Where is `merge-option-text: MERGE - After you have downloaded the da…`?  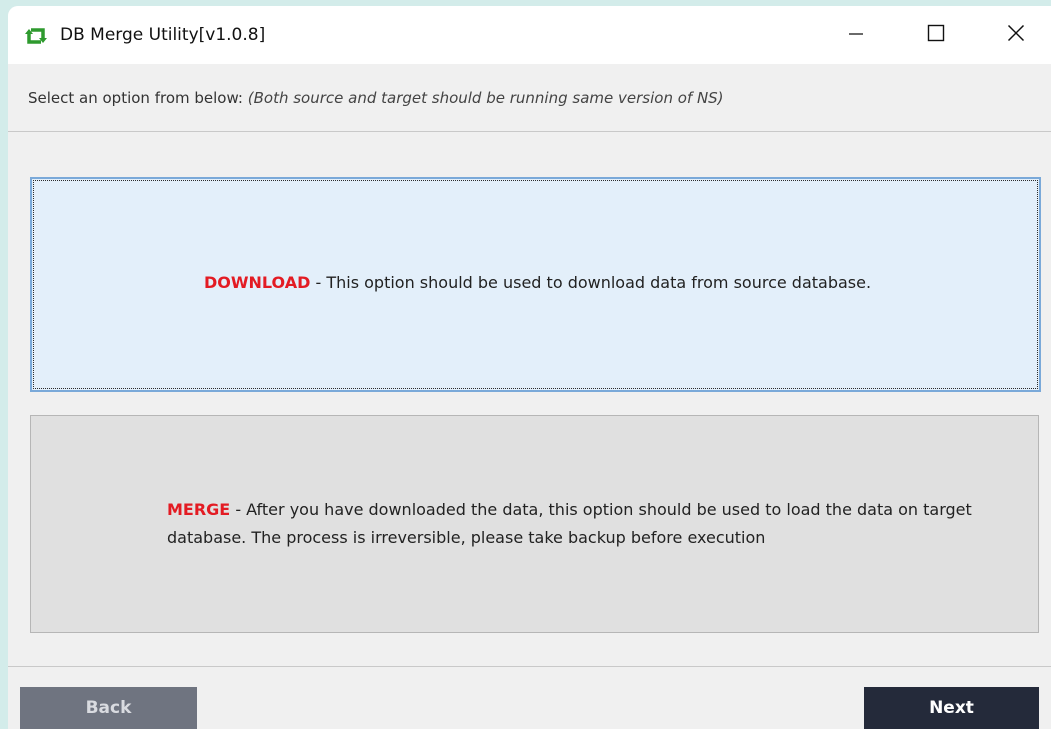
merge-option-text: MERGE - After you have downloaded the da… is located at coordinates (597, 524).